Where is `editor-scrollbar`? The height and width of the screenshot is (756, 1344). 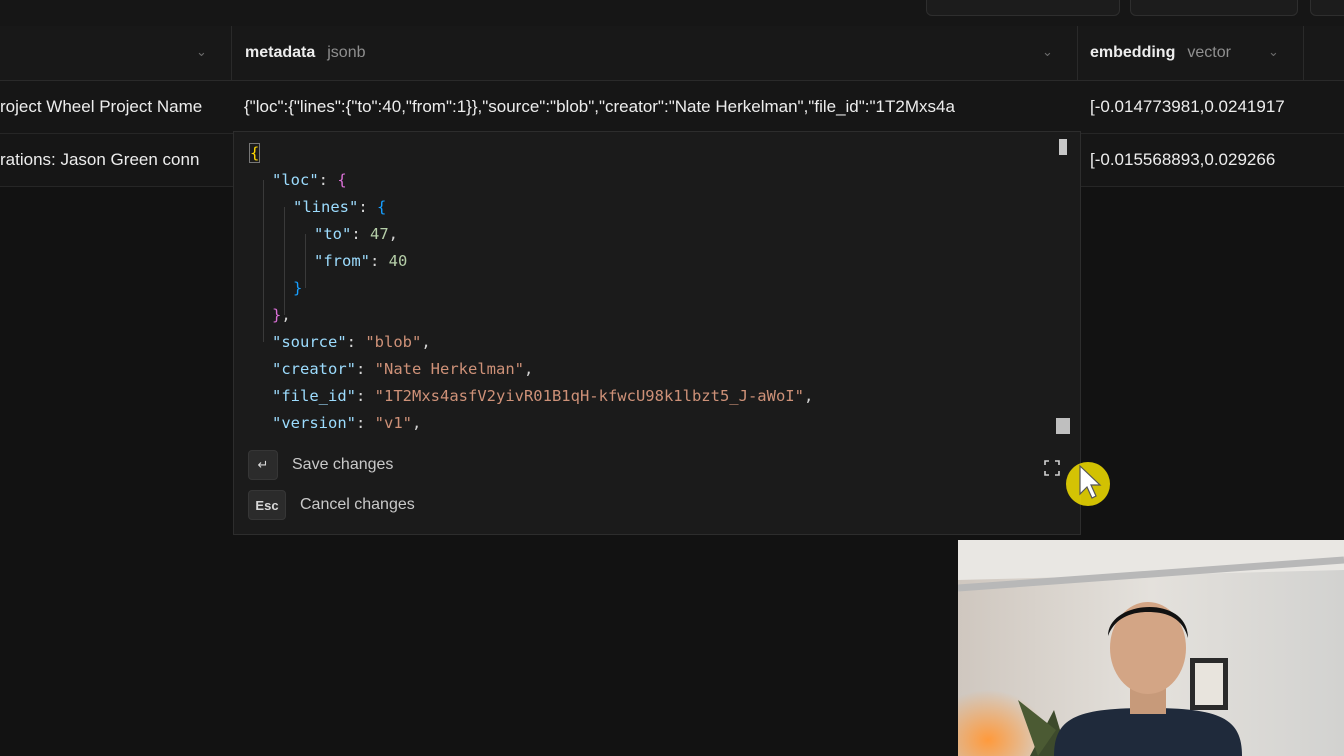 editor-scrollbar is located at coordinates (1063, 285).